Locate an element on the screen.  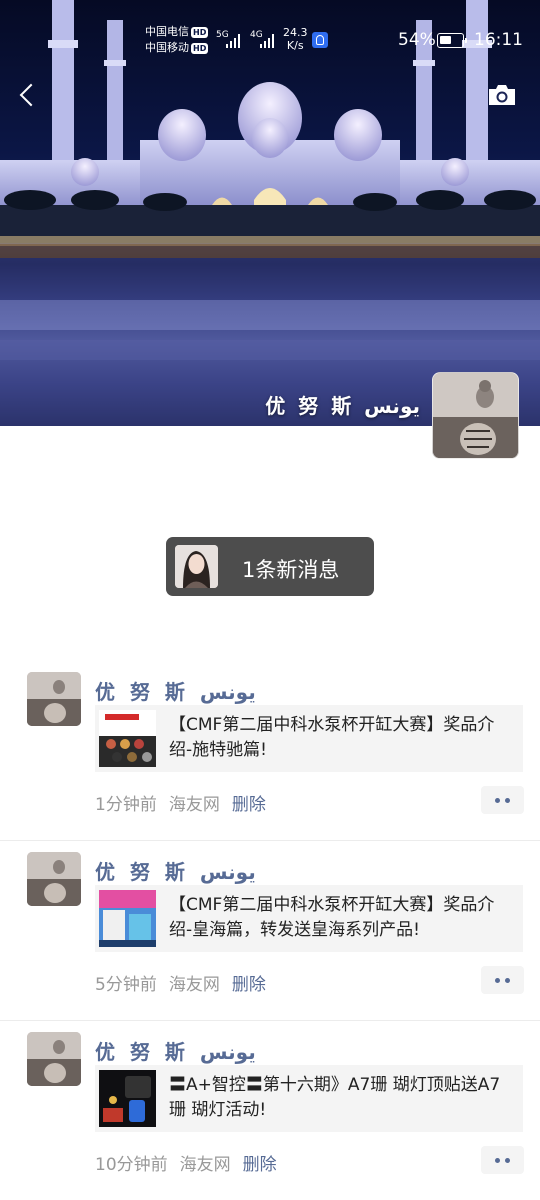
cosmetic-product-image is located at coordinates (127, 738).